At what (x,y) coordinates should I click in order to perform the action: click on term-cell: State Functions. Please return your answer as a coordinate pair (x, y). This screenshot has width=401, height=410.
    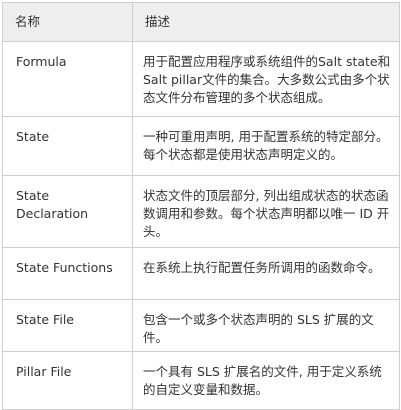
    Looking at the image, I should click on (67, 273).